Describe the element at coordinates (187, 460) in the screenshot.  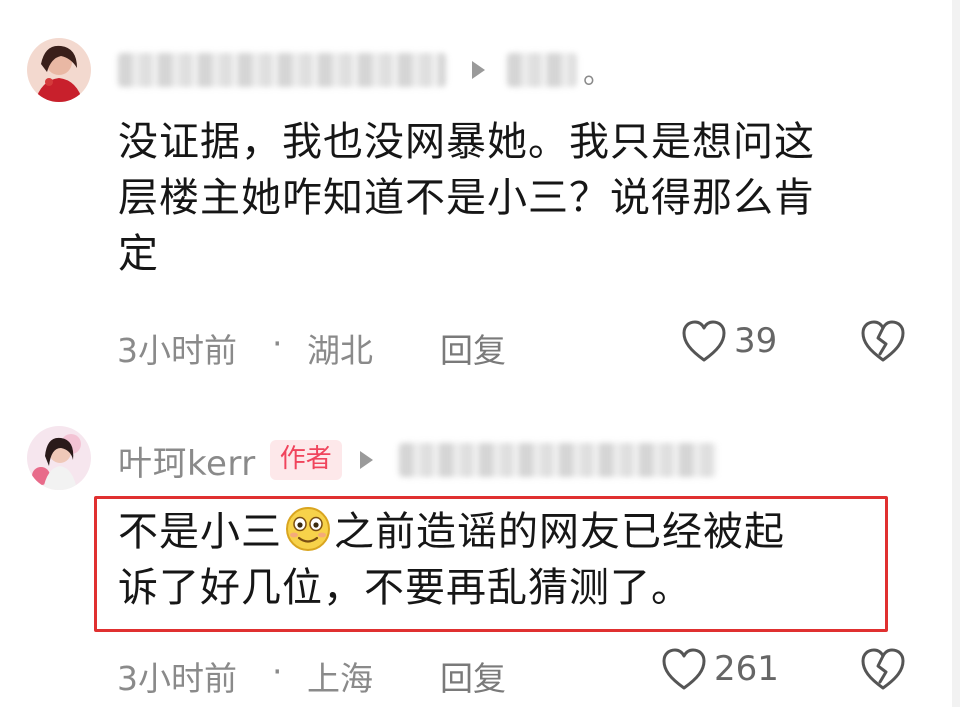
I see `author-name: 叶珂kerr` at that location.